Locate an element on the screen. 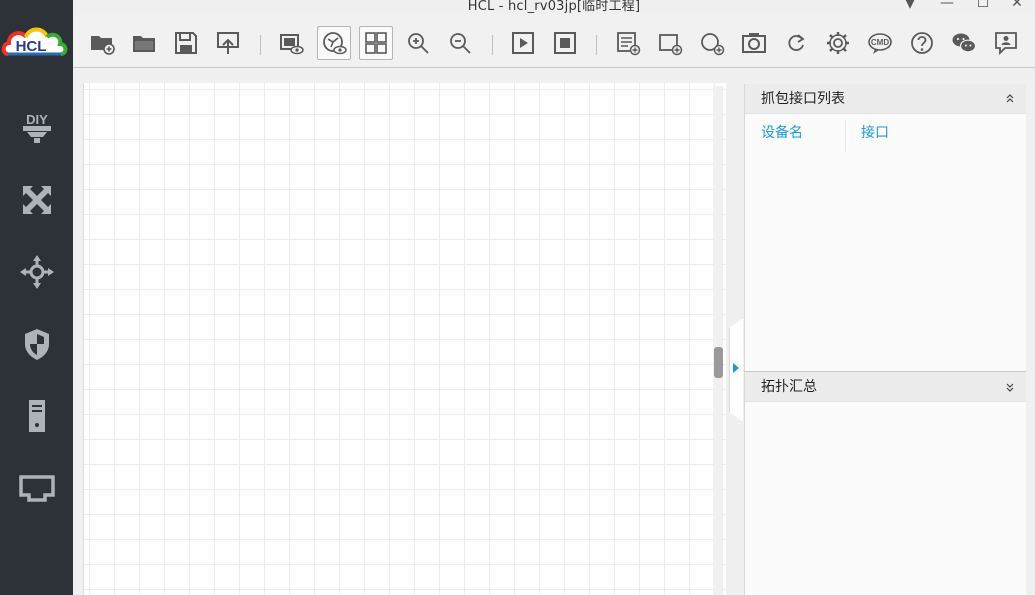 The image size is (1035, 595). title-bar: HCL - hcl_rv03jp[临时工程] ▼ — ☐ ✕ is located at coordinates (554, 7).